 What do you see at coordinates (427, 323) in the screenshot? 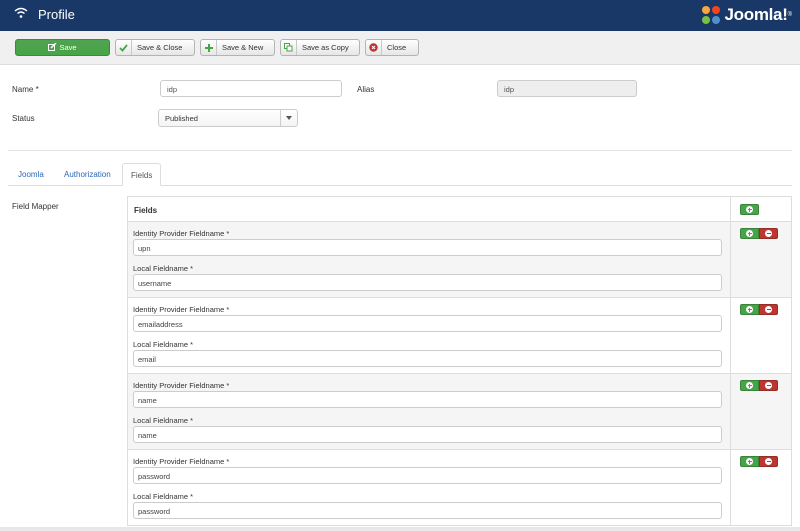
I see `idp-fieldname-input: emailaddress` at bounding box center [427, 323].